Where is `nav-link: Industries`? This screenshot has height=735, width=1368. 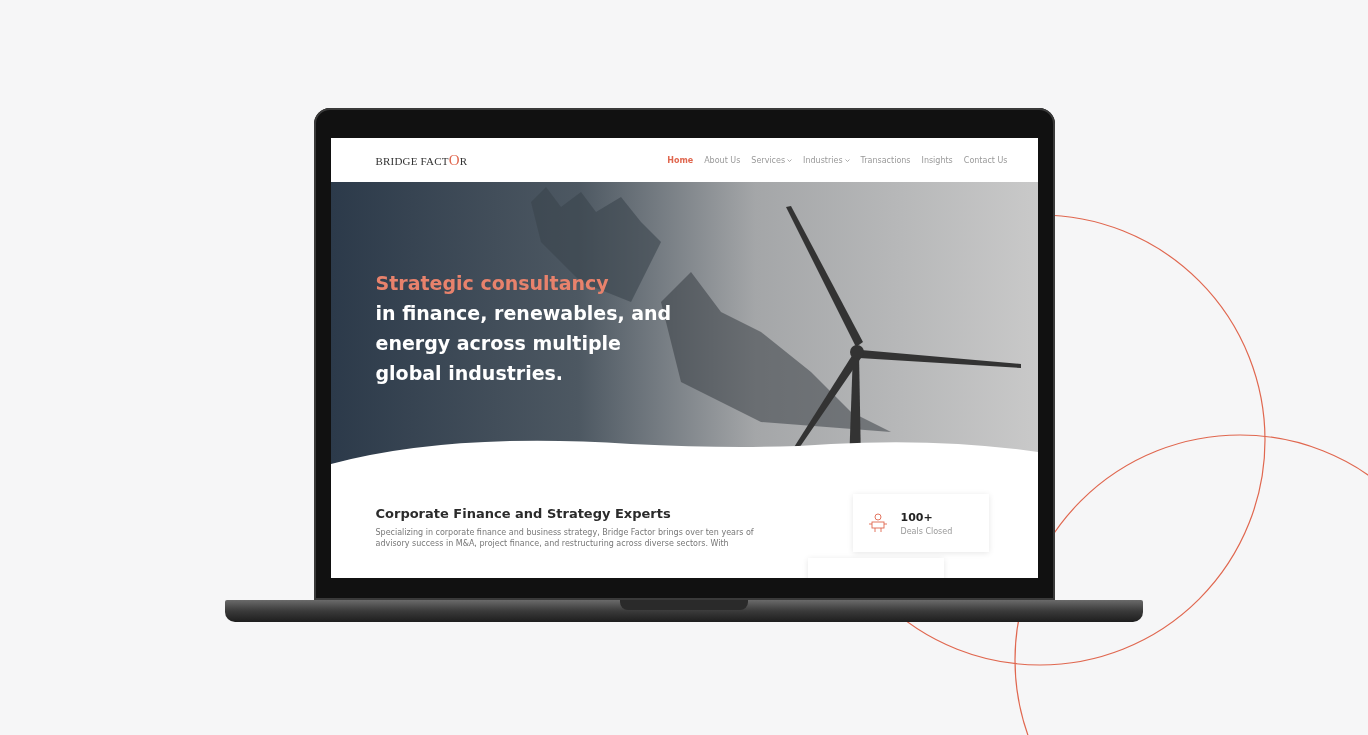
nav-link: Industries is located at coordinates (826, 160).